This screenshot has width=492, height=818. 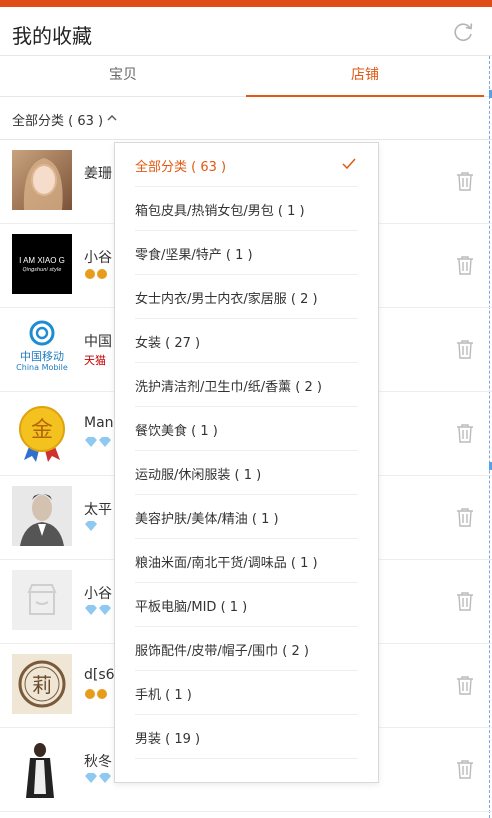 I want to click on category-option: 零食/坚果/特产 ( 1 ), so click(x=246, y=253).